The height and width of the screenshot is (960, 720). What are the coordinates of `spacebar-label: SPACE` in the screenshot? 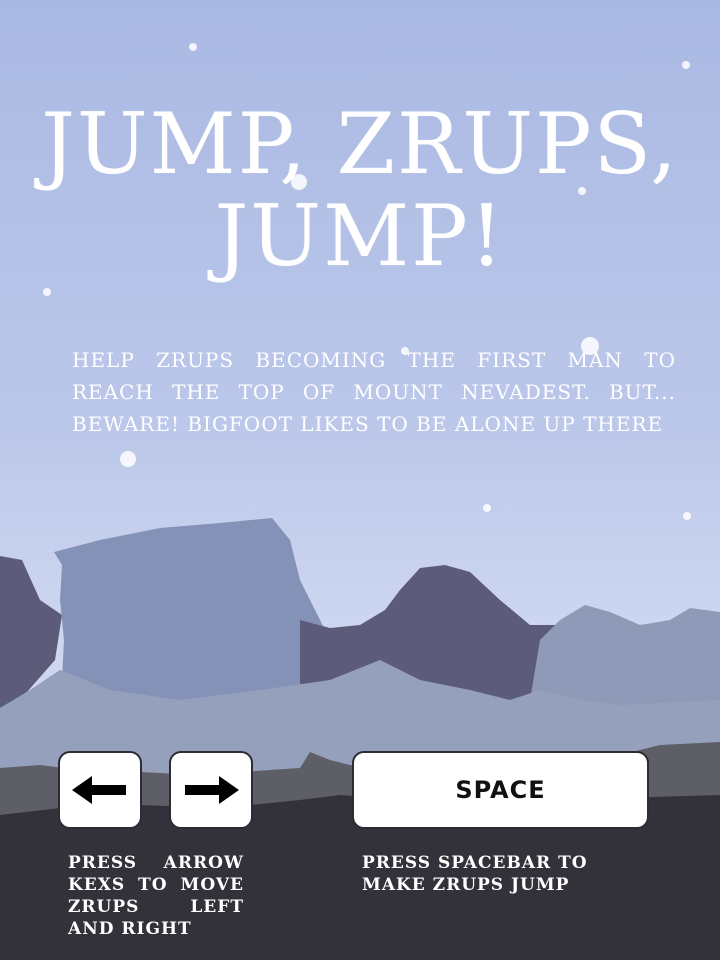 It's located at (500, 790).